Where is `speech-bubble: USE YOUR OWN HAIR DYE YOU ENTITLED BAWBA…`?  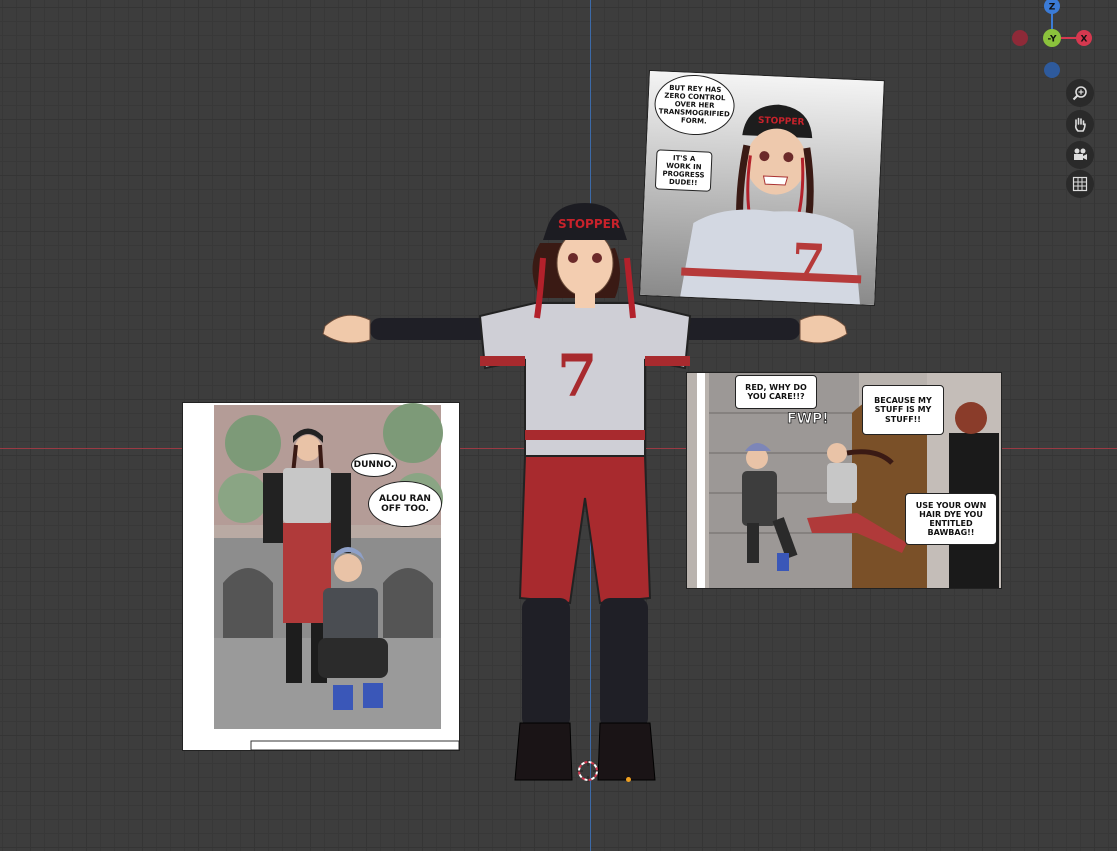
speech-bubble: USE YOUR OWN HAIR DYE YOU ENTITLED BAWBA… is located at coordinates (951, 519).